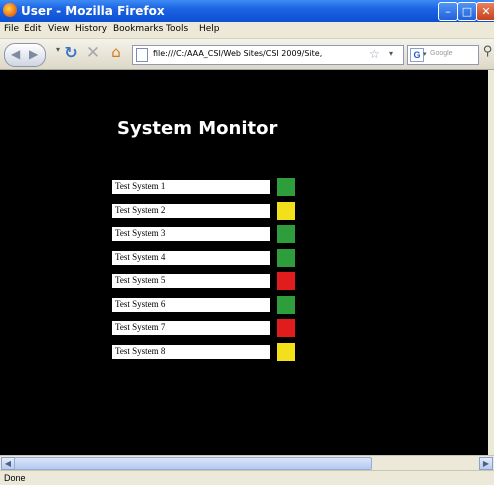 The image size is (494, 485). What do you see at coordinates (487, 51) in the screenshot?
I see `search-magnifier-icon: ⚲` at bounding box center [487, 51].